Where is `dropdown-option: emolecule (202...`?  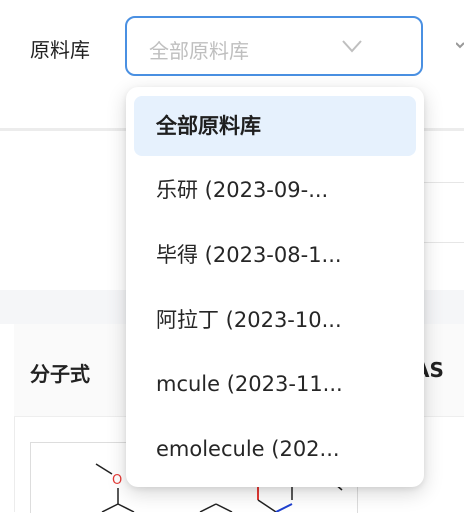 dropdown-option: emolecule (202... is located at coordinates (275, 449).